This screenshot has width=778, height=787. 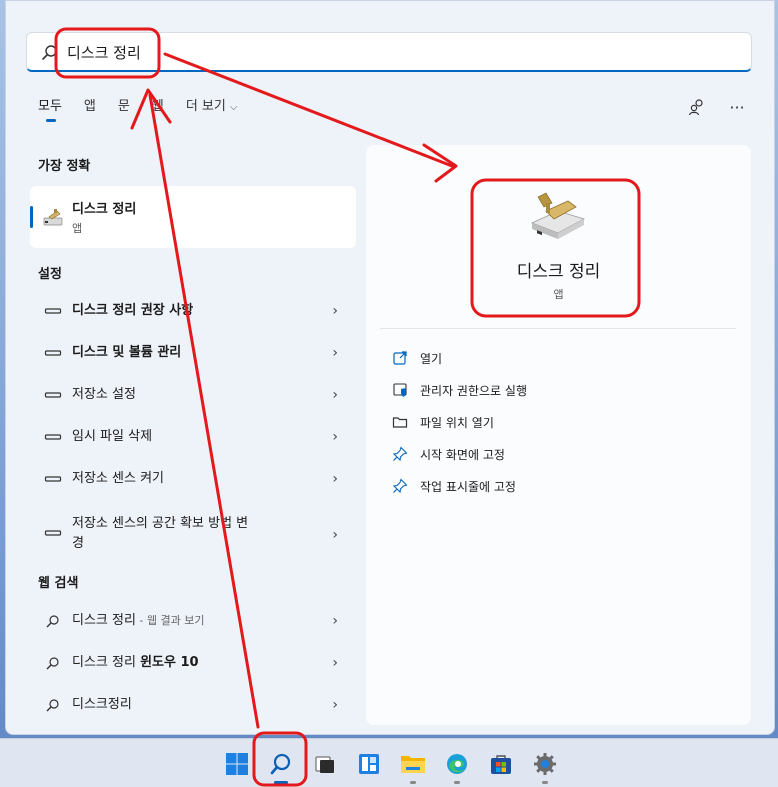 I want to click on more-options-button: ···, so click(x=737, y=107).